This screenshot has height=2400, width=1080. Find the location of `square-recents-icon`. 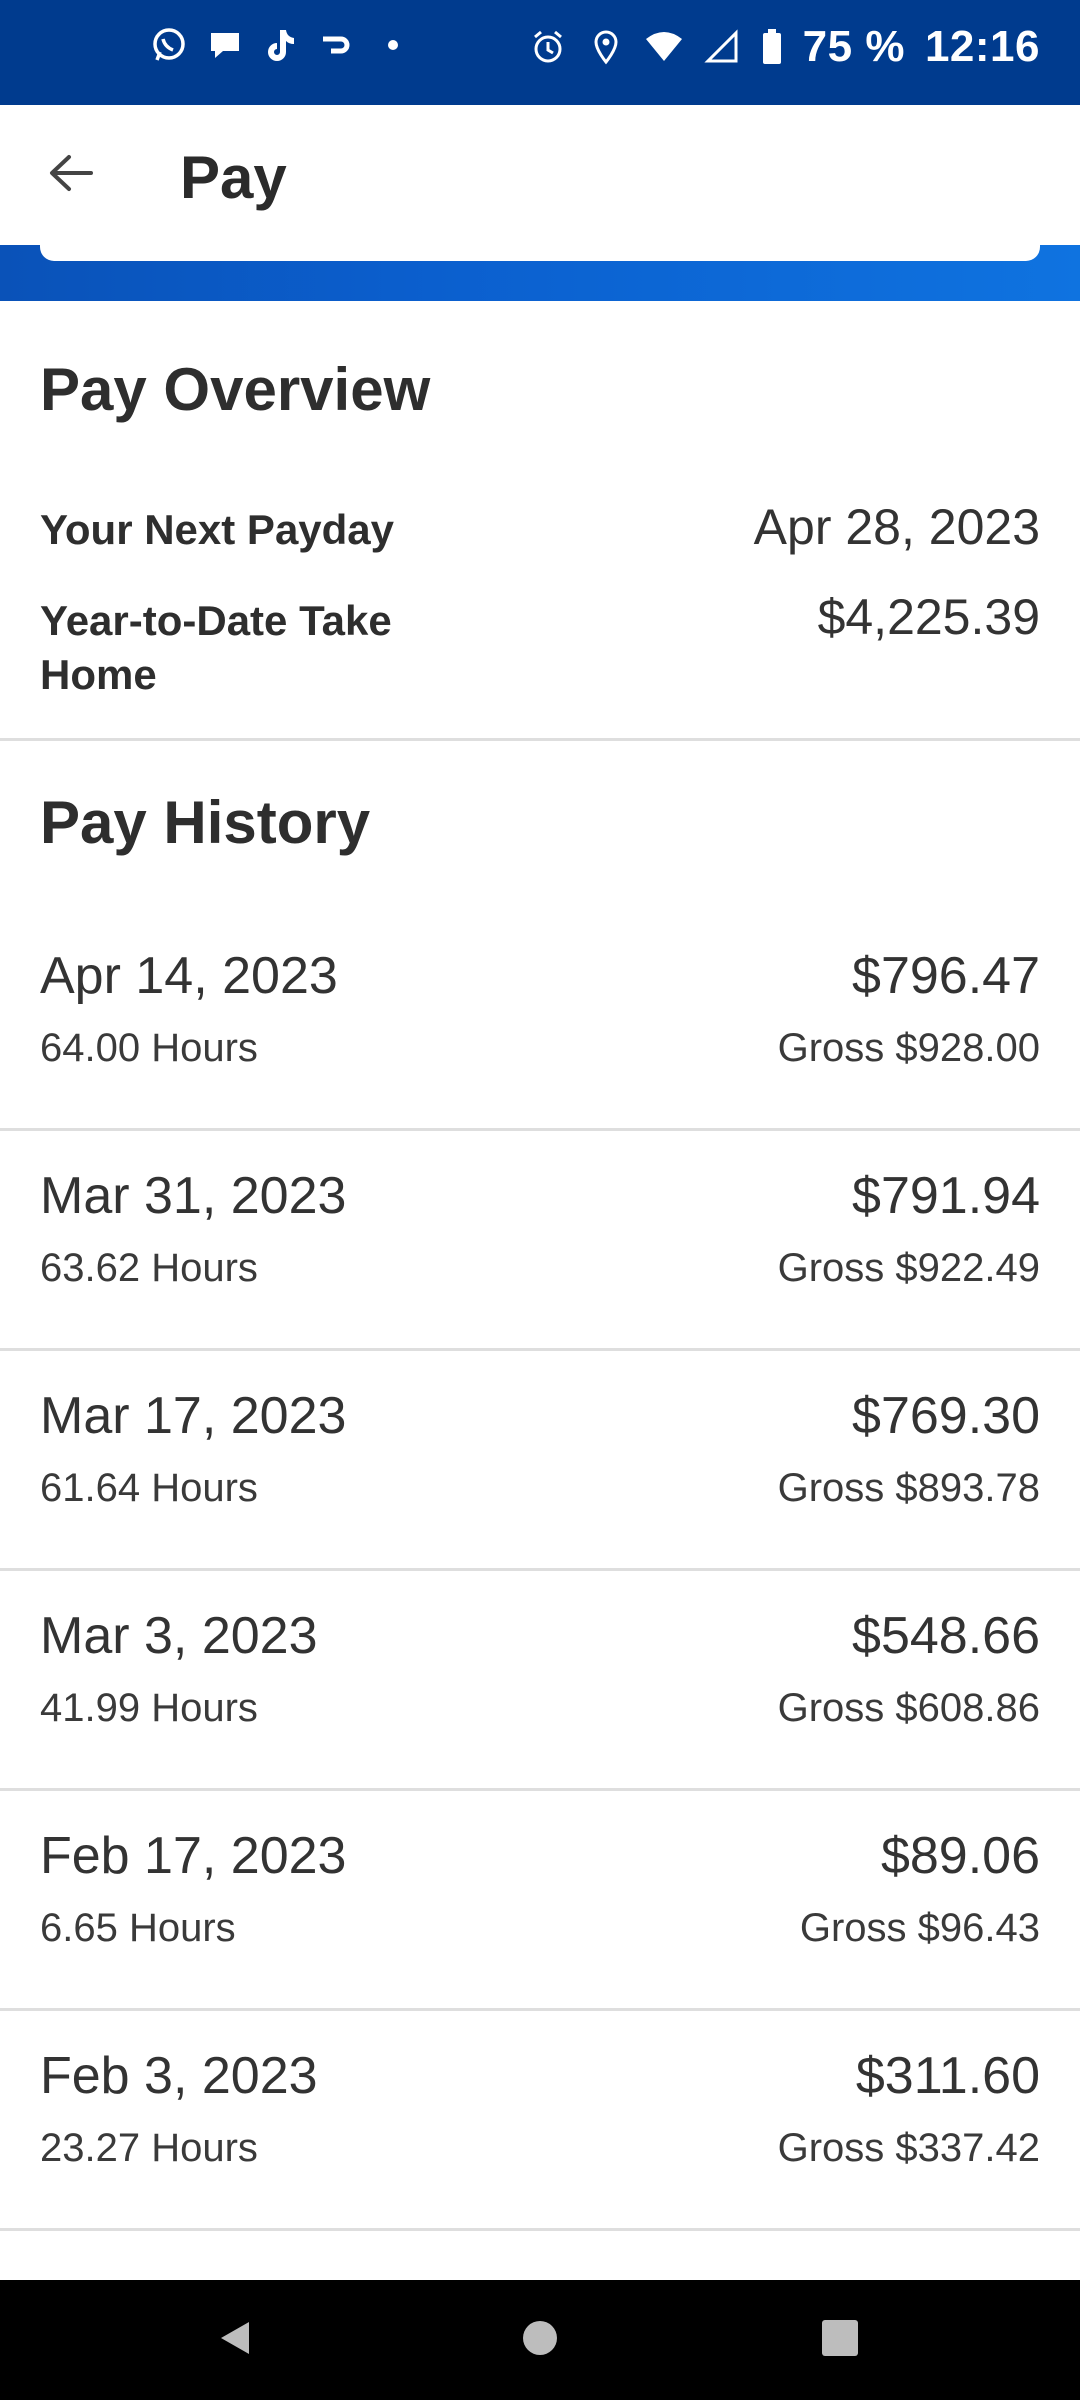

square-recents-icon is located at coordinates (840, 2340).